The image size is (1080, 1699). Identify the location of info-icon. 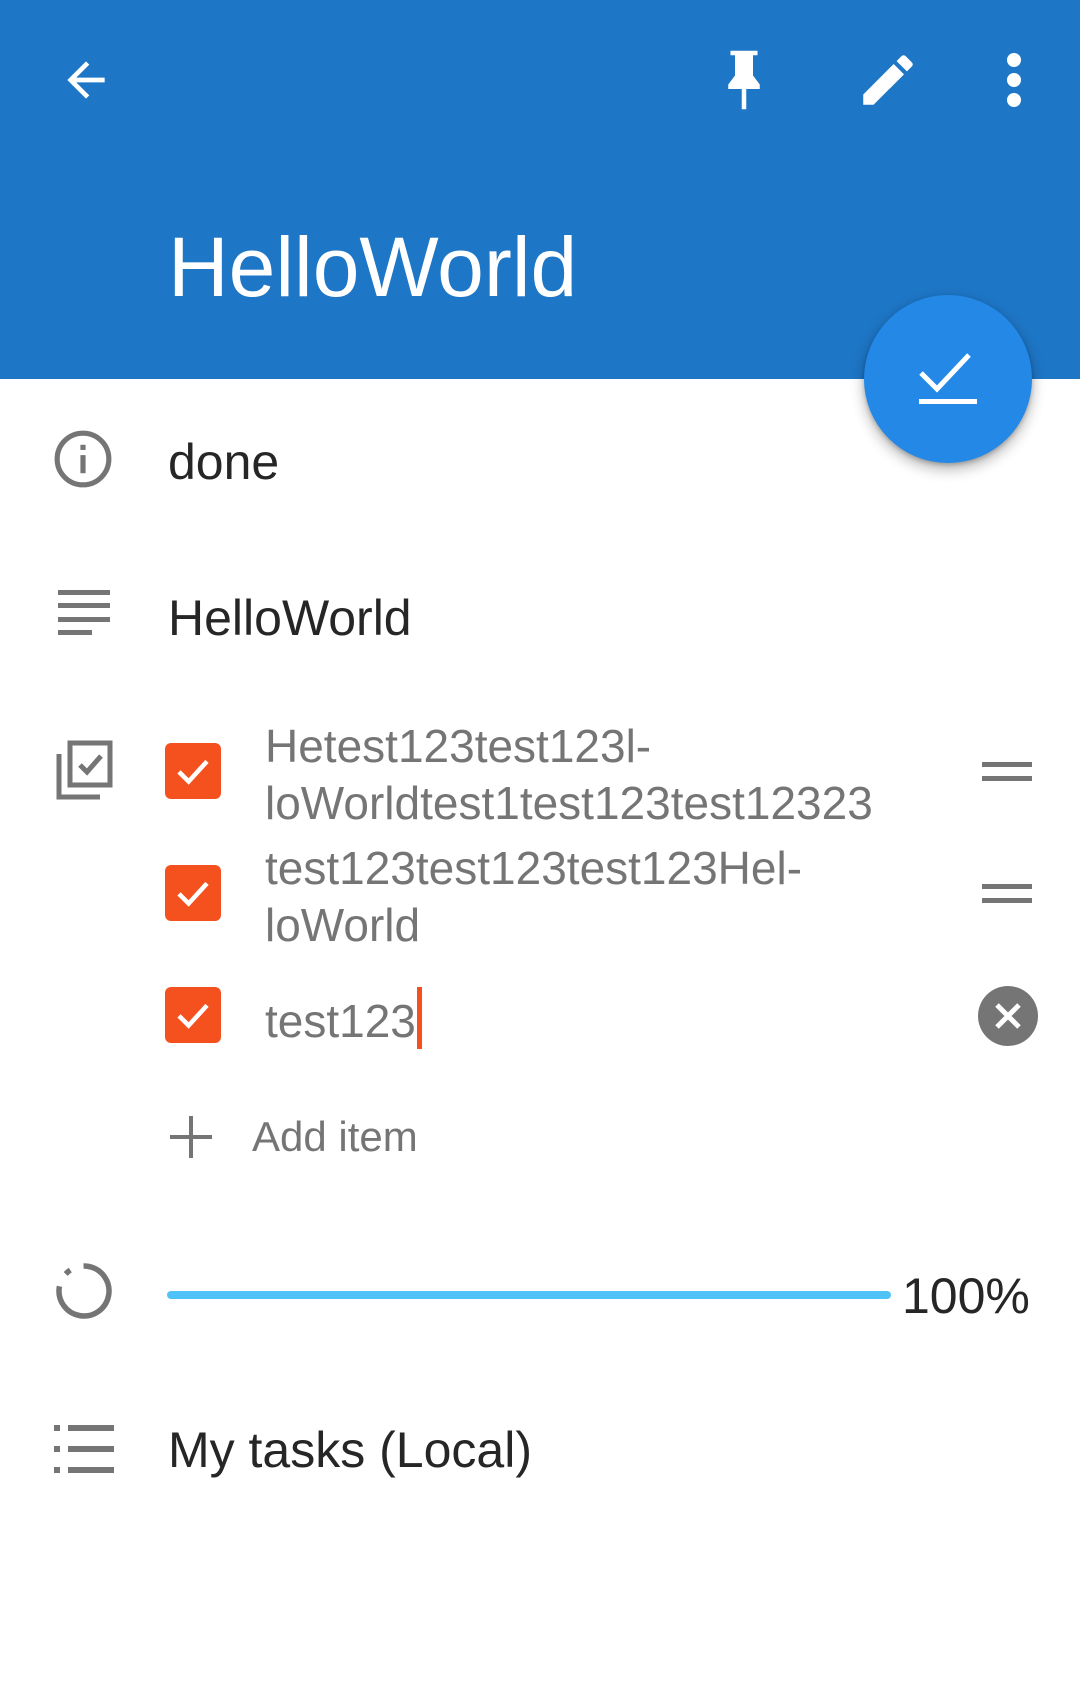
(83, 459).